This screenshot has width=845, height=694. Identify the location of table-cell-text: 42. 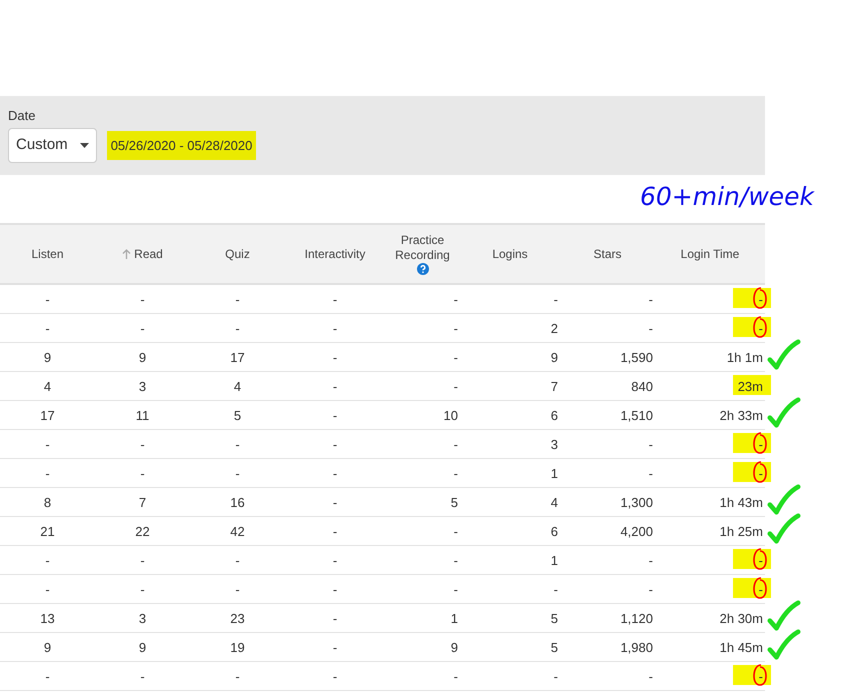
(237, 531).